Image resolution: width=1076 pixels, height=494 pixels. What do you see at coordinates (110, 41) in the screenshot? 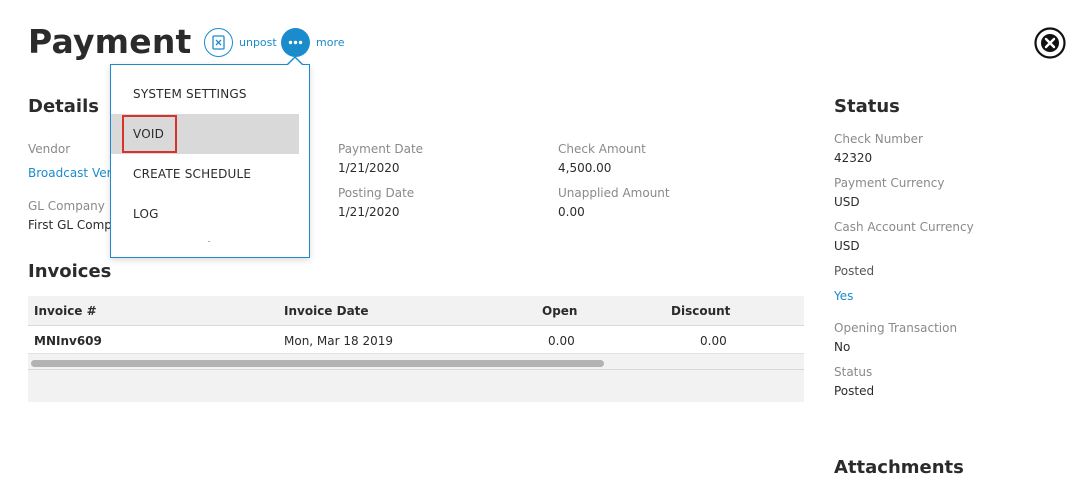
I see `page-title: Payment` at bounding box center [110, 41].